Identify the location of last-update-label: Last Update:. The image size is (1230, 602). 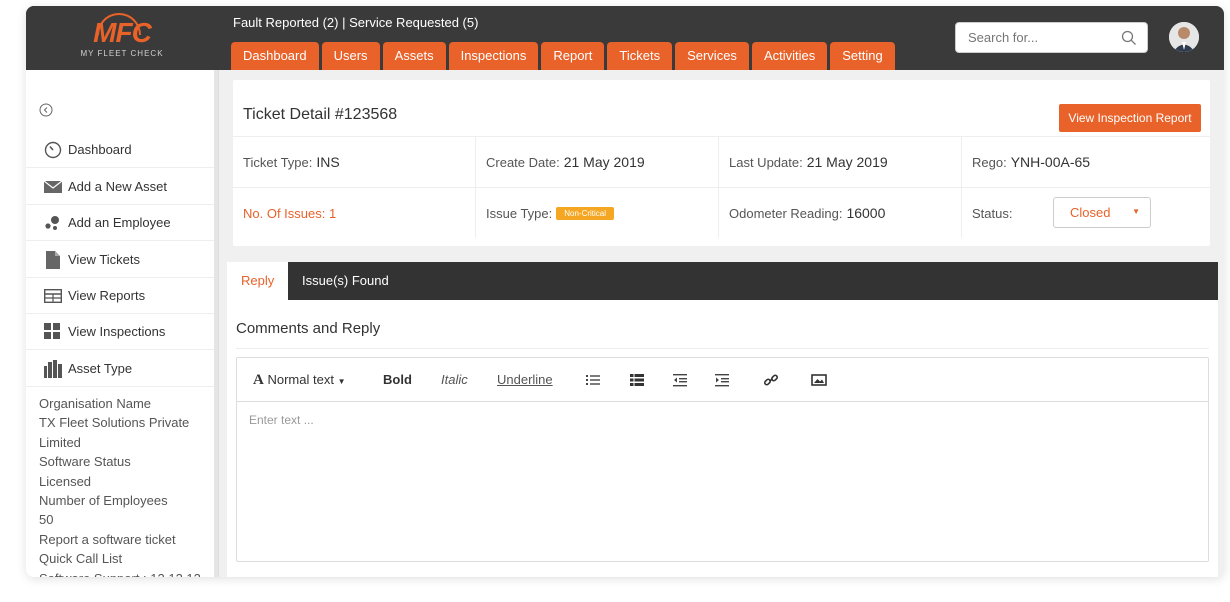
(766, 162).